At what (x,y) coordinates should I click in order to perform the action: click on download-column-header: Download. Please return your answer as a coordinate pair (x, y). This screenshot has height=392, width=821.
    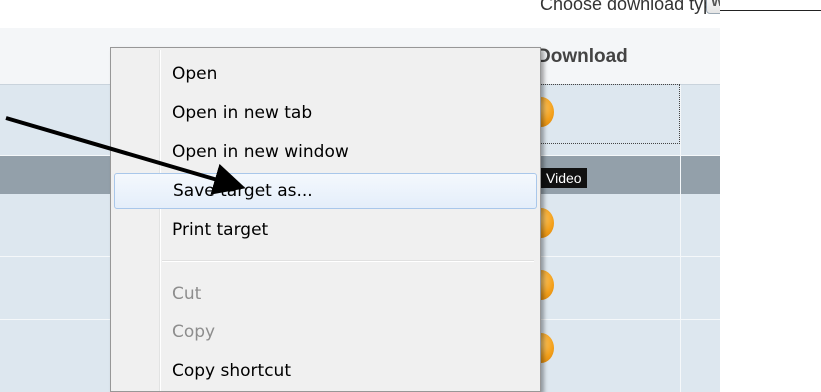
    Looking at the image, I should click on (582, 56).